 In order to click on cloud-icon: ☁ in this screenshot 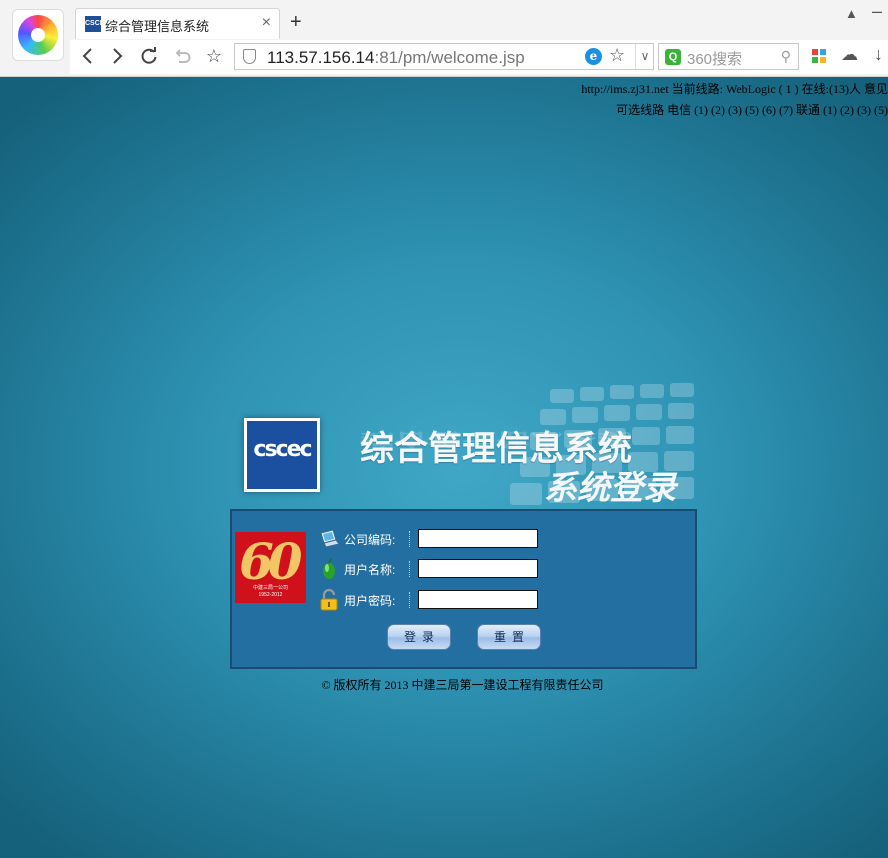, I will do `click(849, 55)`.